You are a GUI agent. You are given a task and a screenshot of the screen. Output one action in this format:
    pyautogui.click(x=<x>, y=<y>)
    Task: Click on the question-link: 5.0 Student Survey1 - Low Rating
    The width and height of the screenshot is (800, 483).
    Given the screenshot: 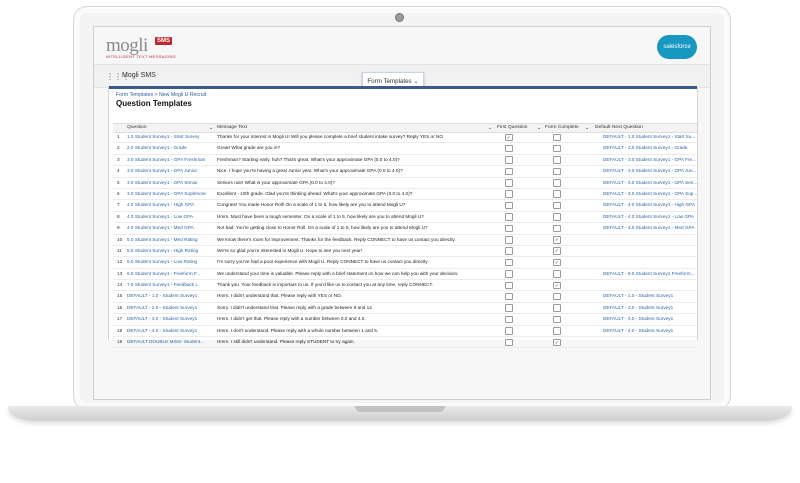 What is the action you would take?
    pyautogui.click(x=173, y=261)
    